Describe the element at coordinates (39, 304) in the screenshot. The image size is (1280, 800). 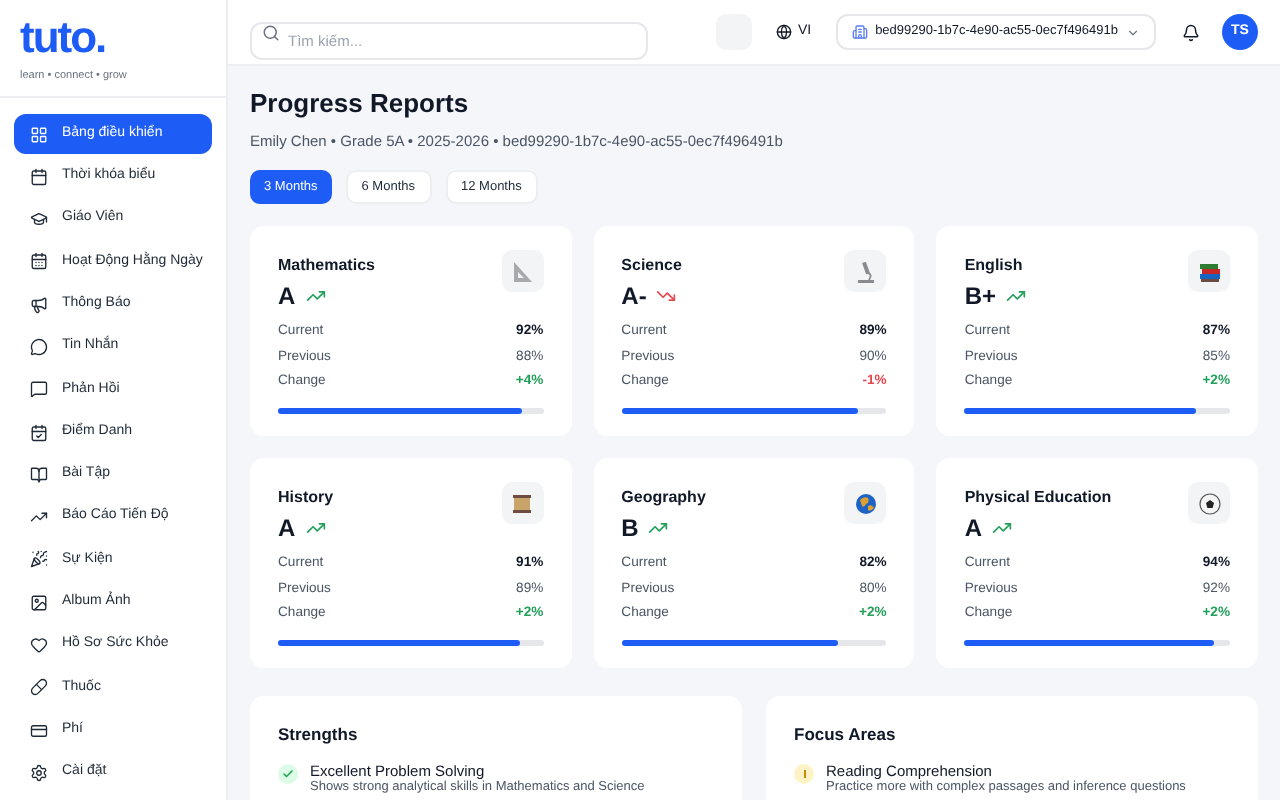
I see `megaphone-icon` at that location.